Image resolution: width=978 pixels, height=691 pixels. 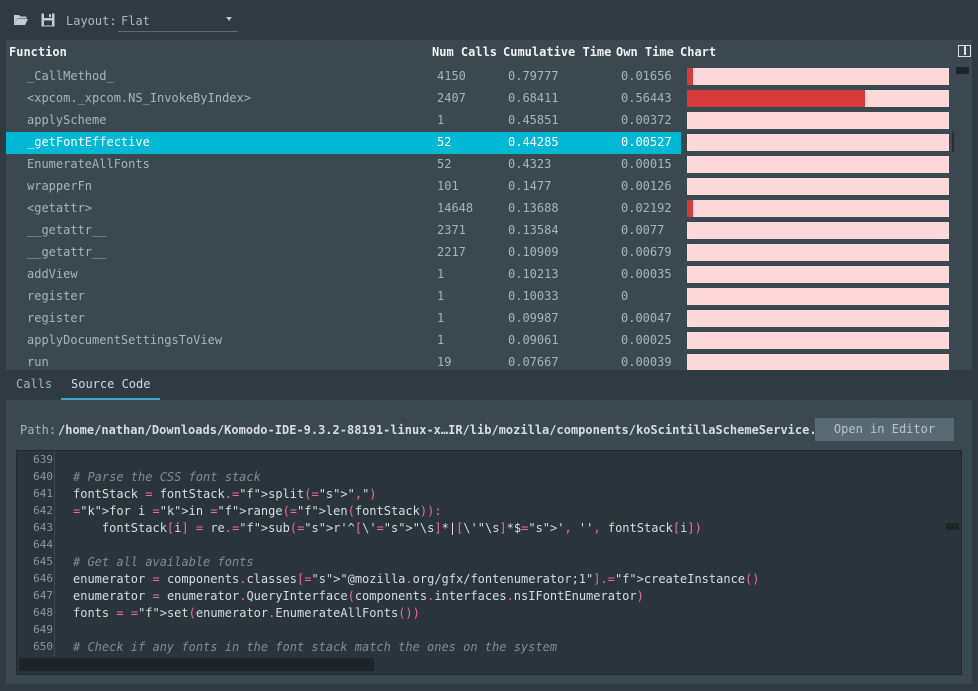 I want to click on cumulative-time-cell: 0.44285, so click(x=533, y=142).